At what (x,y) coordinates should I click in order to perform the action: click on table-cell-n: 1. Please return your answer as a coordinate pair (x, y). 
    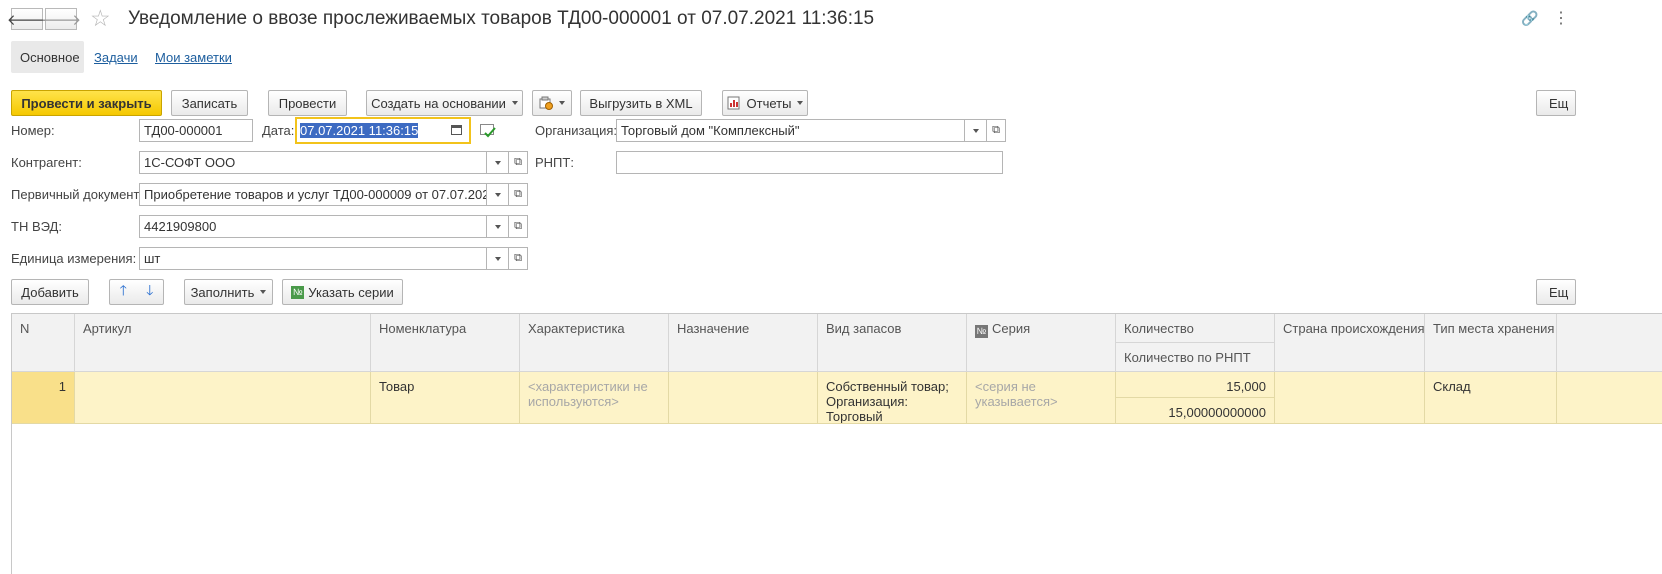
    Looking at the image, I should click on (43, 398).